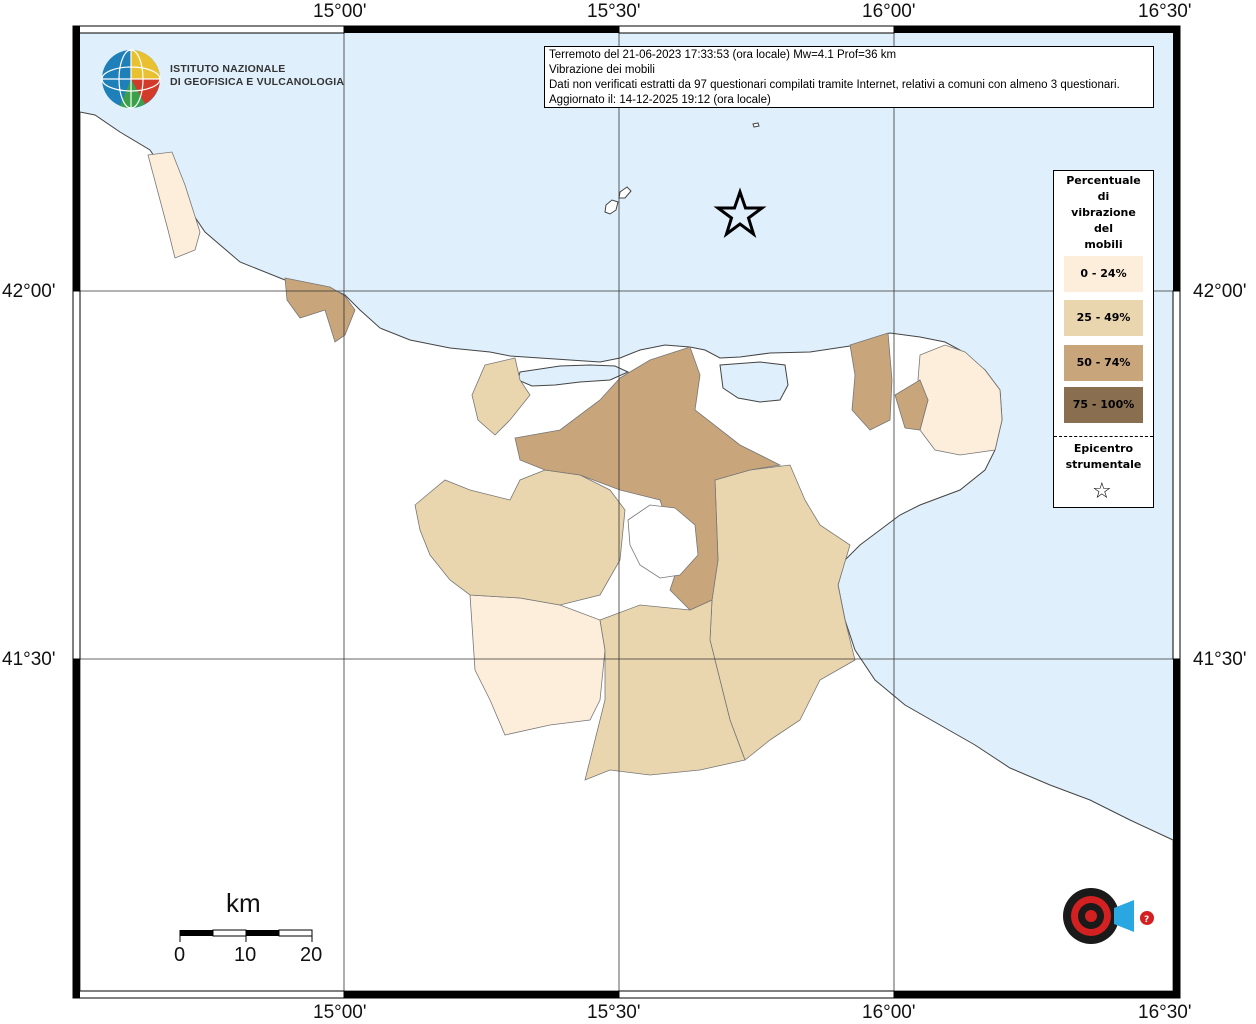 The width and height of the screenshot is (1256, 1024). I want to click on legend-class-75-100: 75 - 100%, so click(1103, 405).